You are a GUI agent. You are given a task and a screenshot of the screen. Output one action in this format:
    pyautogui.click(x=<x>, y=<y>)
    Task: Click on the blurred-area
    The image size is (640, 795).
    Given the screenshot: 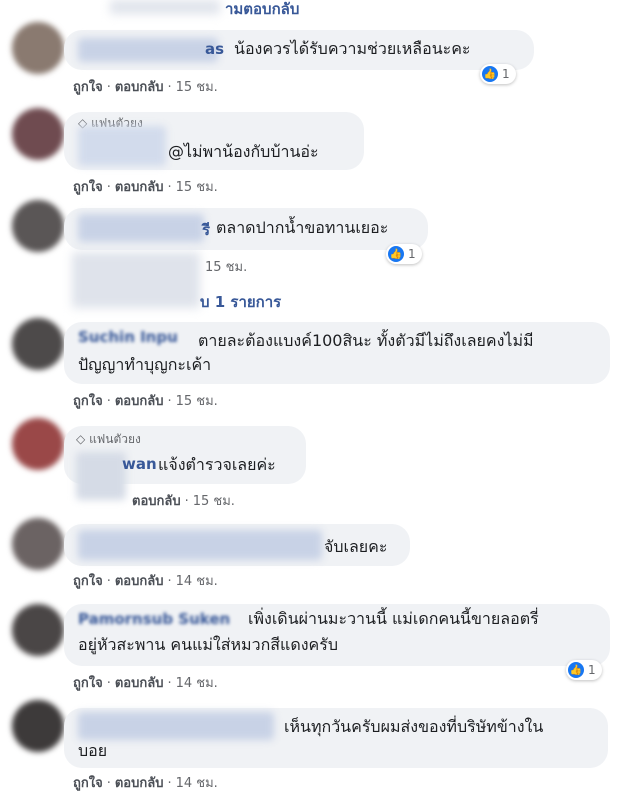 What is the action you would take?
    pyautogui.click(x=136, y=280)
    